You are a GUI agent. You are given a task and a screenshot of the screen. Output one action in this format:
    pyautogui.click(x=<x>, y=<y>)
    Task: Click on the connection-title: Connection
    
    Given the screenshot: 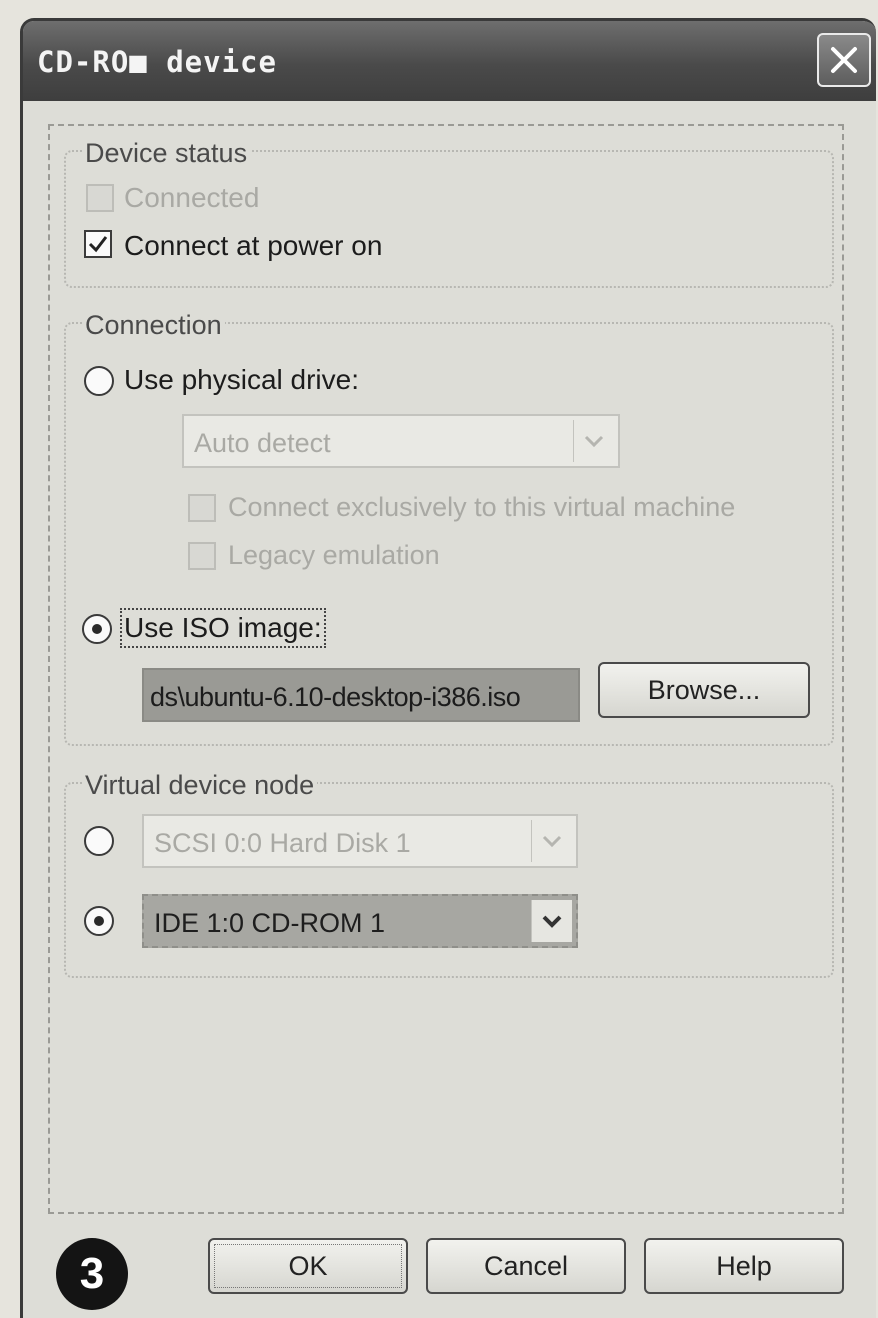 What is the action you would take?
    pyautogui.click(x=153, y=325)
    